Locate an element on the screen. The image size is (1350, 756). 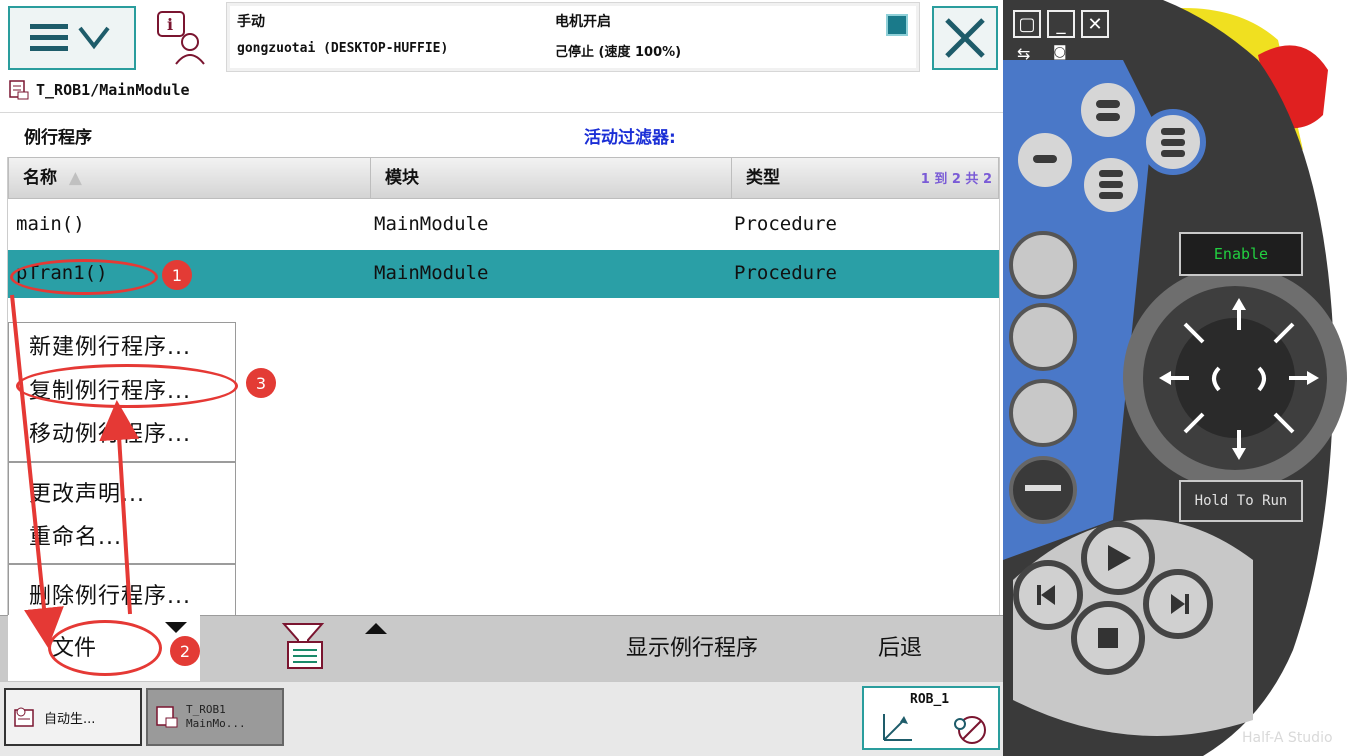
camera-icon: ◙ is located at coordinates (1060, 52).